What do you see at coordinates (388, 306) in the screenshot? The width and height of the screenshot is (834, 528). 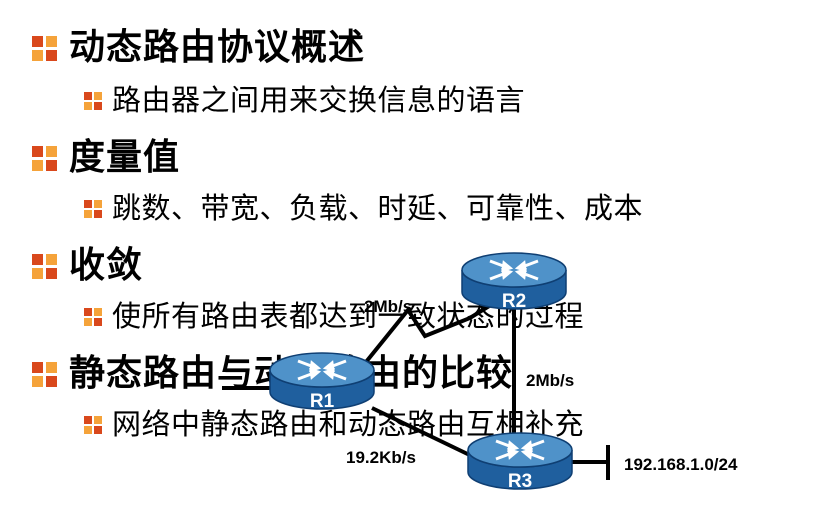 I see `link-r1-r2-bandwidth: 2Mb/s` at bounding box center [388, 306].